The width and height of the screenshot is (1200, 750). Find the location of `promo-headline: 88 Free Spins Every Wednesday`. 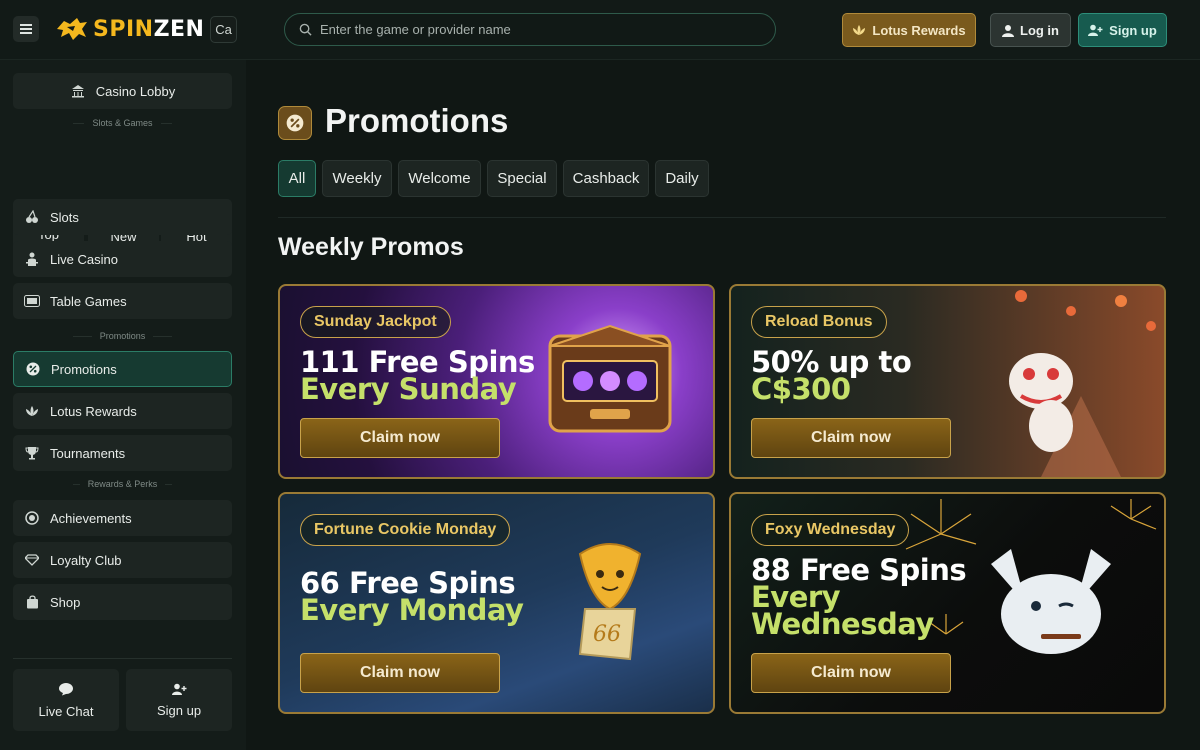

promo-headline: 88 Free Spins Every Wednesday is located at coordinates (859, 598).